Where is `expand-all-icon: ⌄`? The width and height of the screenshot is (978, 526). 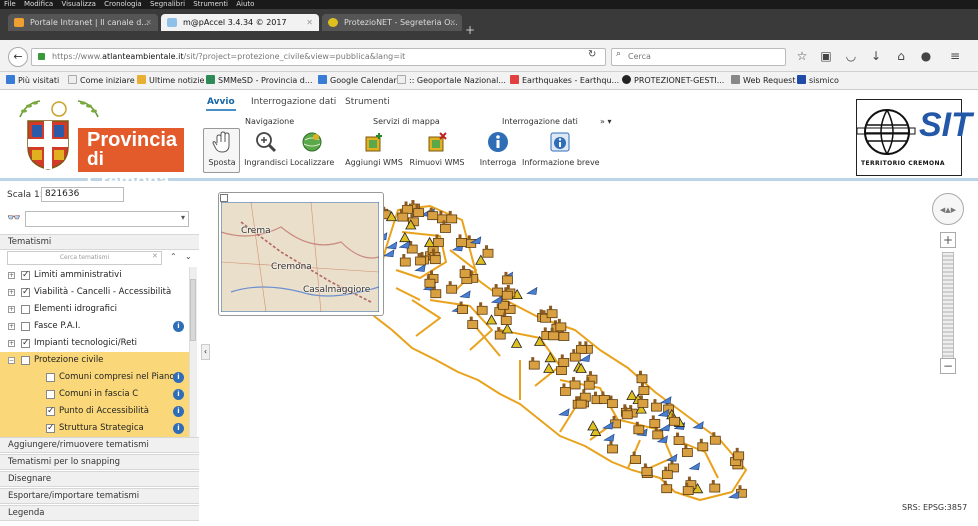
expand-all-icon: ⌄ is located at coordinates (188, 256).